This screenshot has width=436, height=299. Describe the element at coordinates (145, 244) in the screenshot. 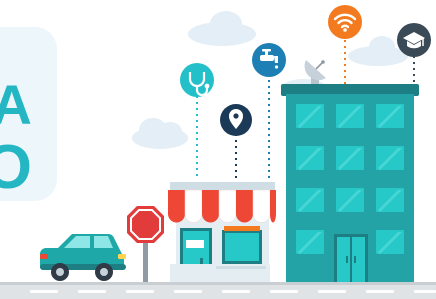

I see `stop-sign` at that location.